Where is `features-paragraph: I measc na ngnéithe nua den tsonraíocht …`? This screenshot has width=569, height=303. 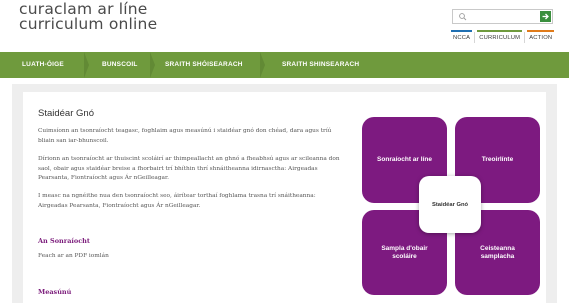 features-paragraph: I measc na ngnéithe nua den tsonraíocht … is located at coordinates (177, 201).